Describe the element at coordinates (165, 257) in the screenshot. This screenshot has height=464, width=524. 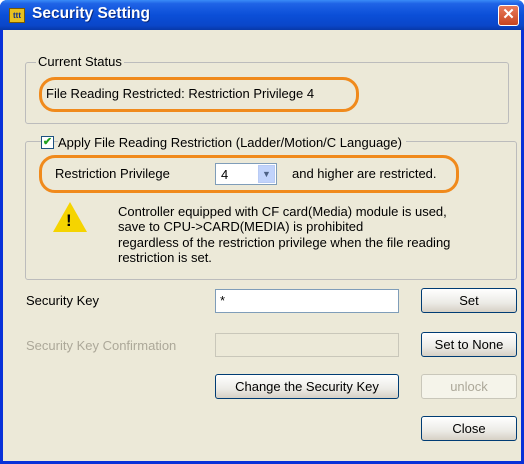
I see `warning-line-4: restriction is set.` at that location.